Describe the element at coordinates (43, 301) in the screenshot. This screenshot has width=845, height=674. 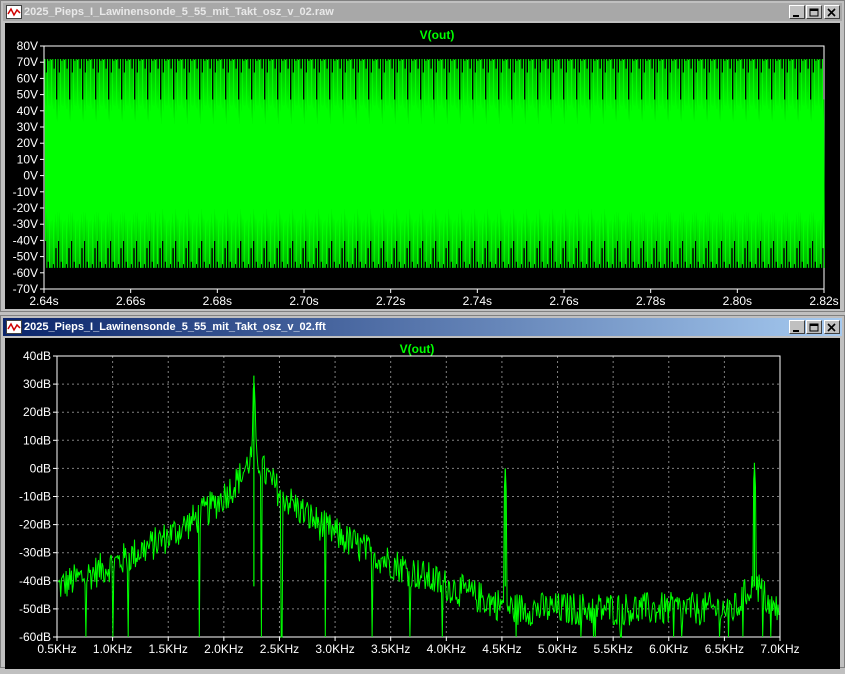
I see `x-tick-label: 2.64s` at that location.